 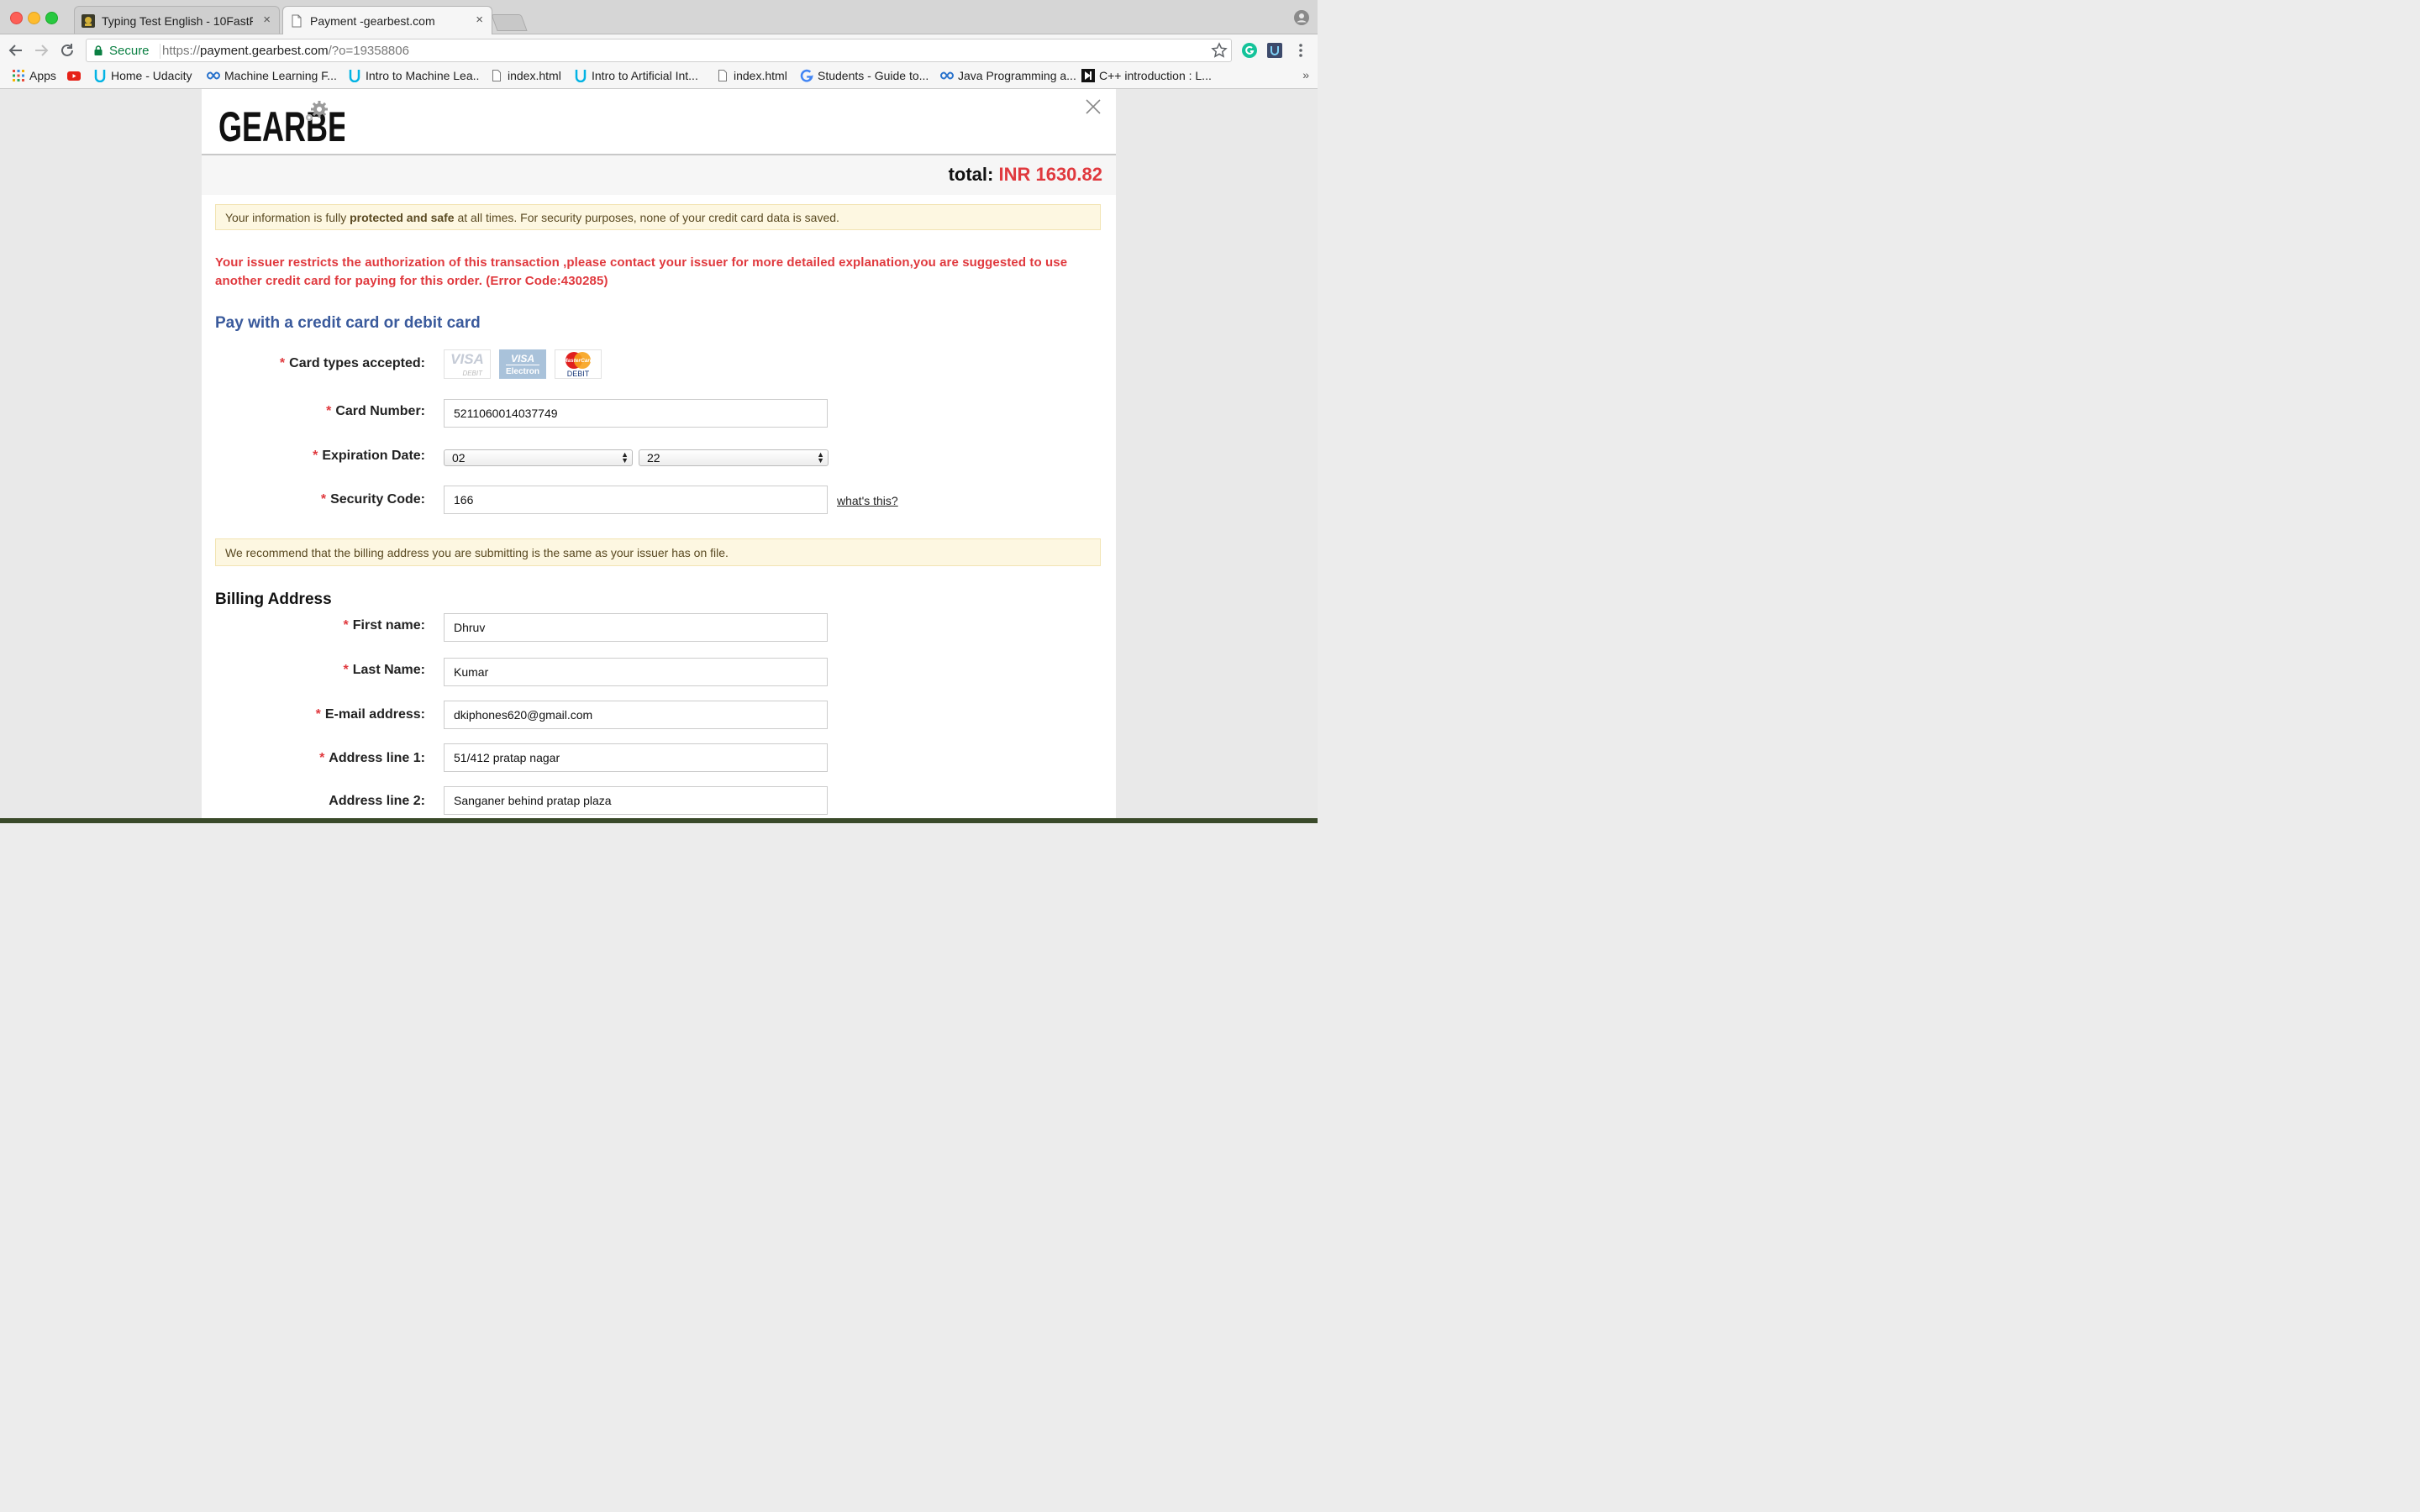 What do you see at coordinates (377, 801) in the screenshot?
I see `address-line-2-label: Address line 2:` at bounding box center [377, 801].